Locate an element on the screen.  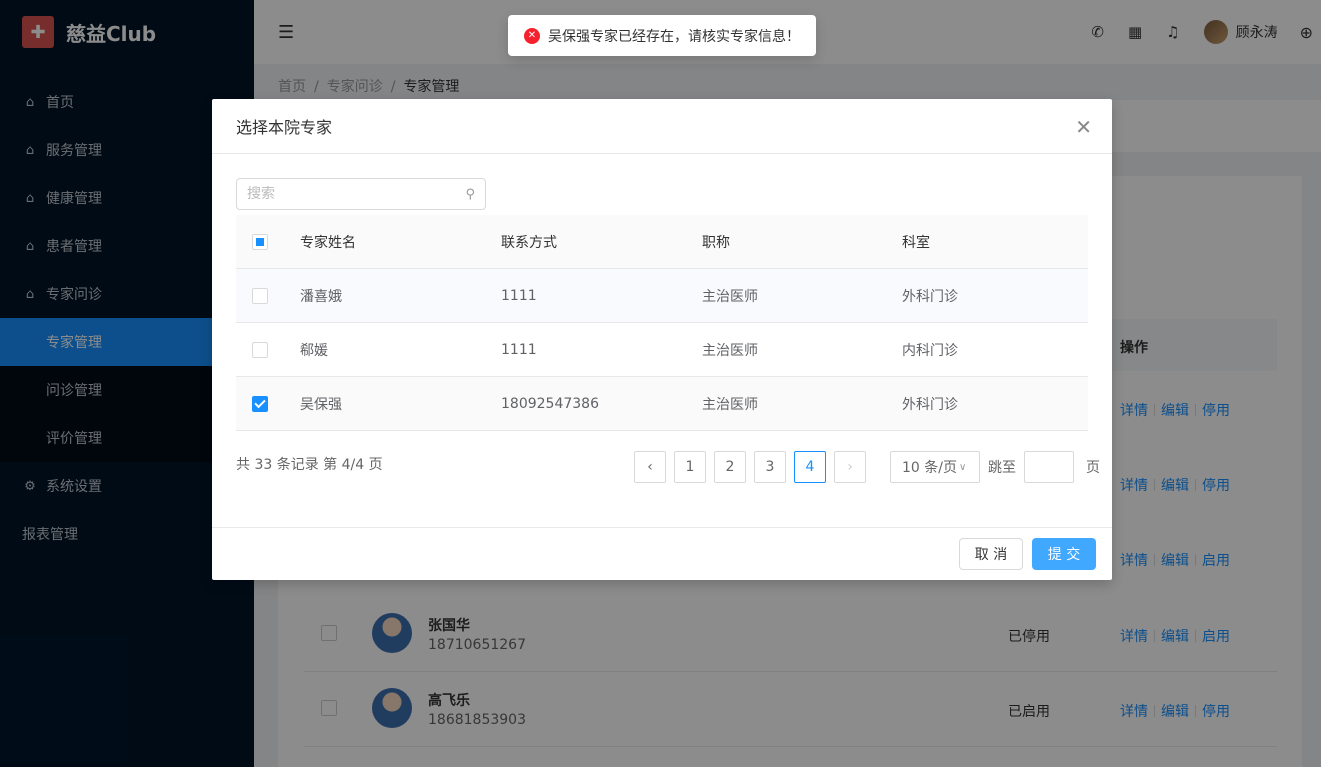
modal-footer: 取 消 提 交 is located at coordinates (662, 553).